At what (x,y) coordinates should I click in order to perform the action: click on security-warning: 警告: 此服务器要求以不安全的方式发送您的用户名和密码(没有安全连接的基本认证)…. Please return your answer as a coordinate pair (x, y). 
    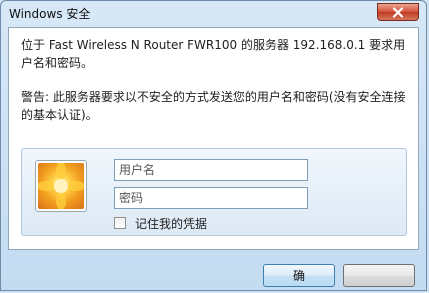
    Looking at the image, I should click on (213, 106).